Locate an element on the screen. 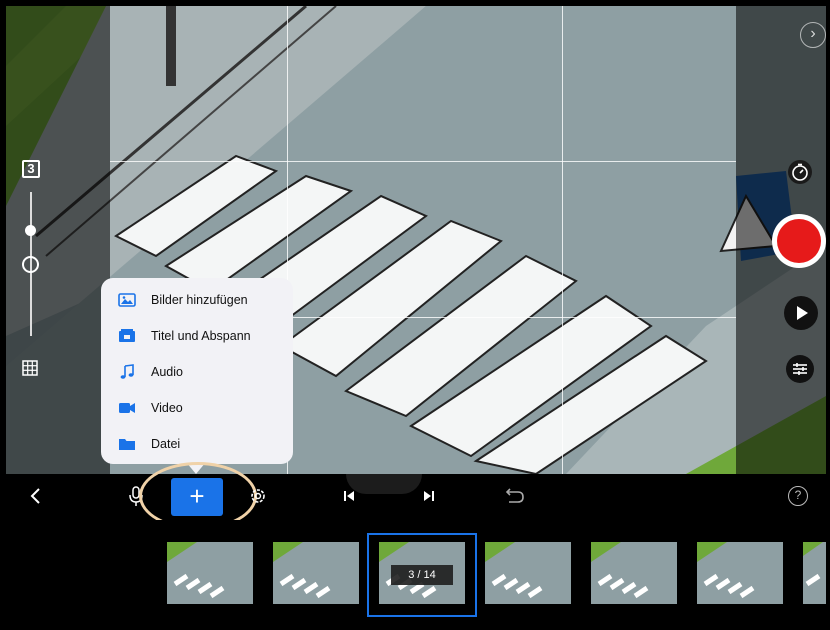 The image size is (830, 630). slider-handle-top is located at coordinates (30, 230).